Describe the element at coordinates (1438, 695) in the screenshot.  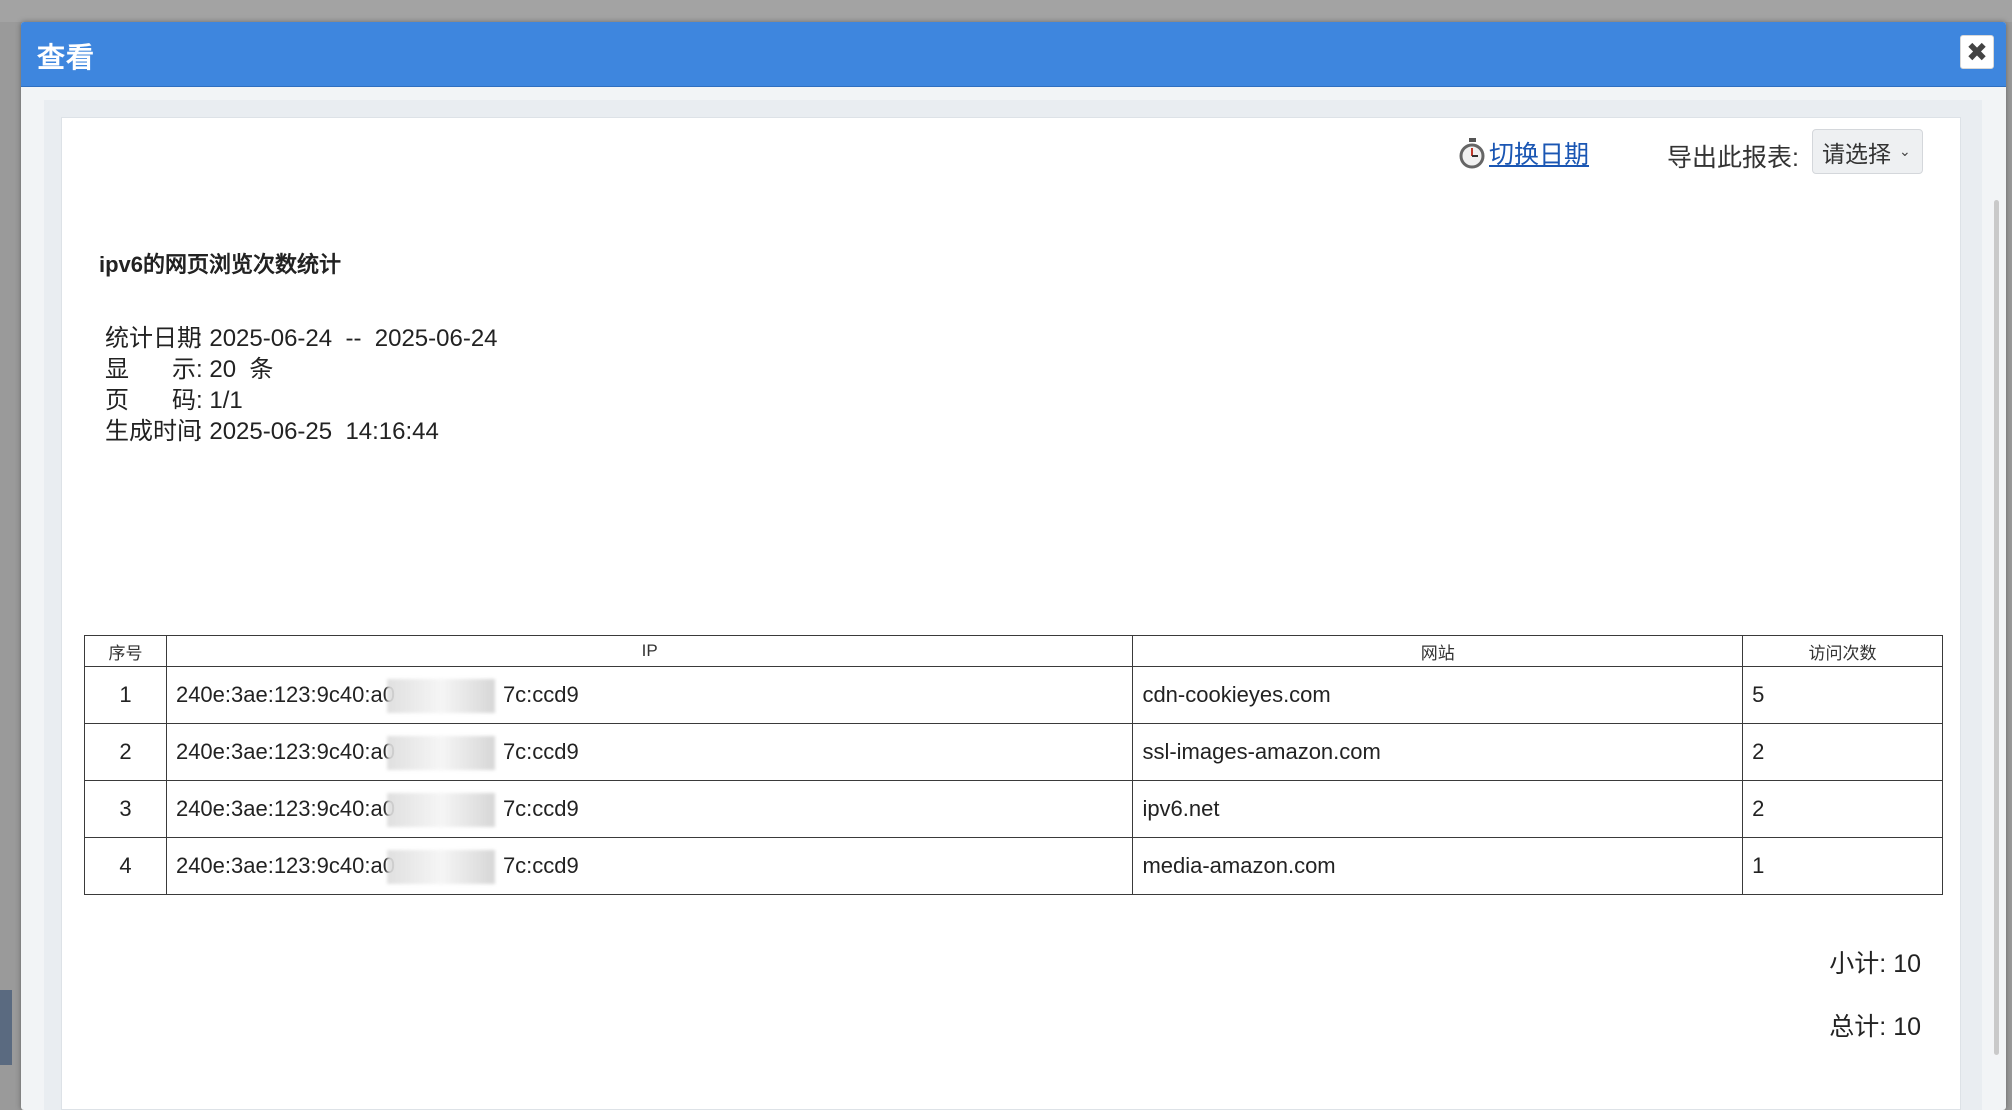
I see `cell-site: cdn-cookieyes.com` at that location.